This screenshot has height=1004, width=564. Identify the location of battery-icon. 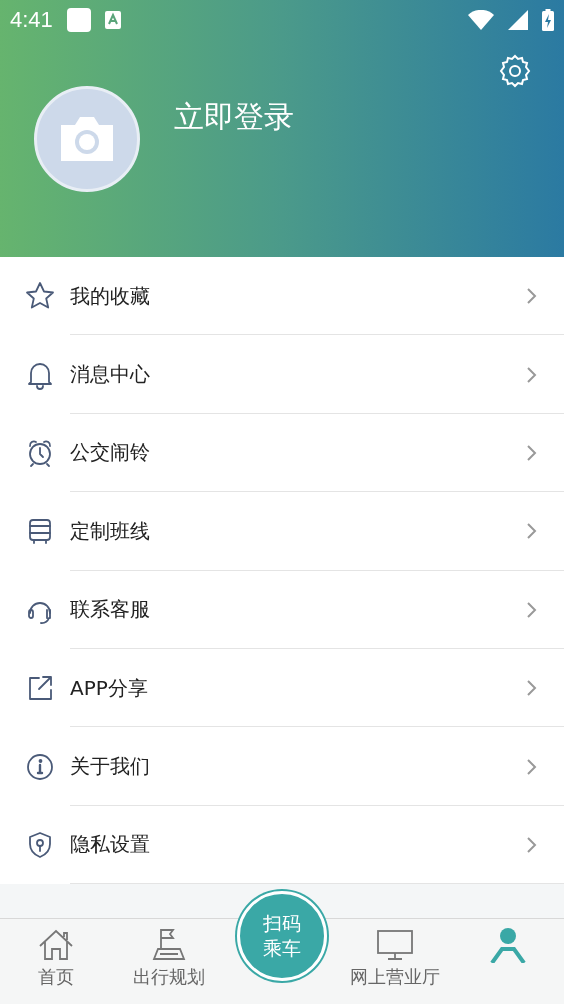
(548, 20).